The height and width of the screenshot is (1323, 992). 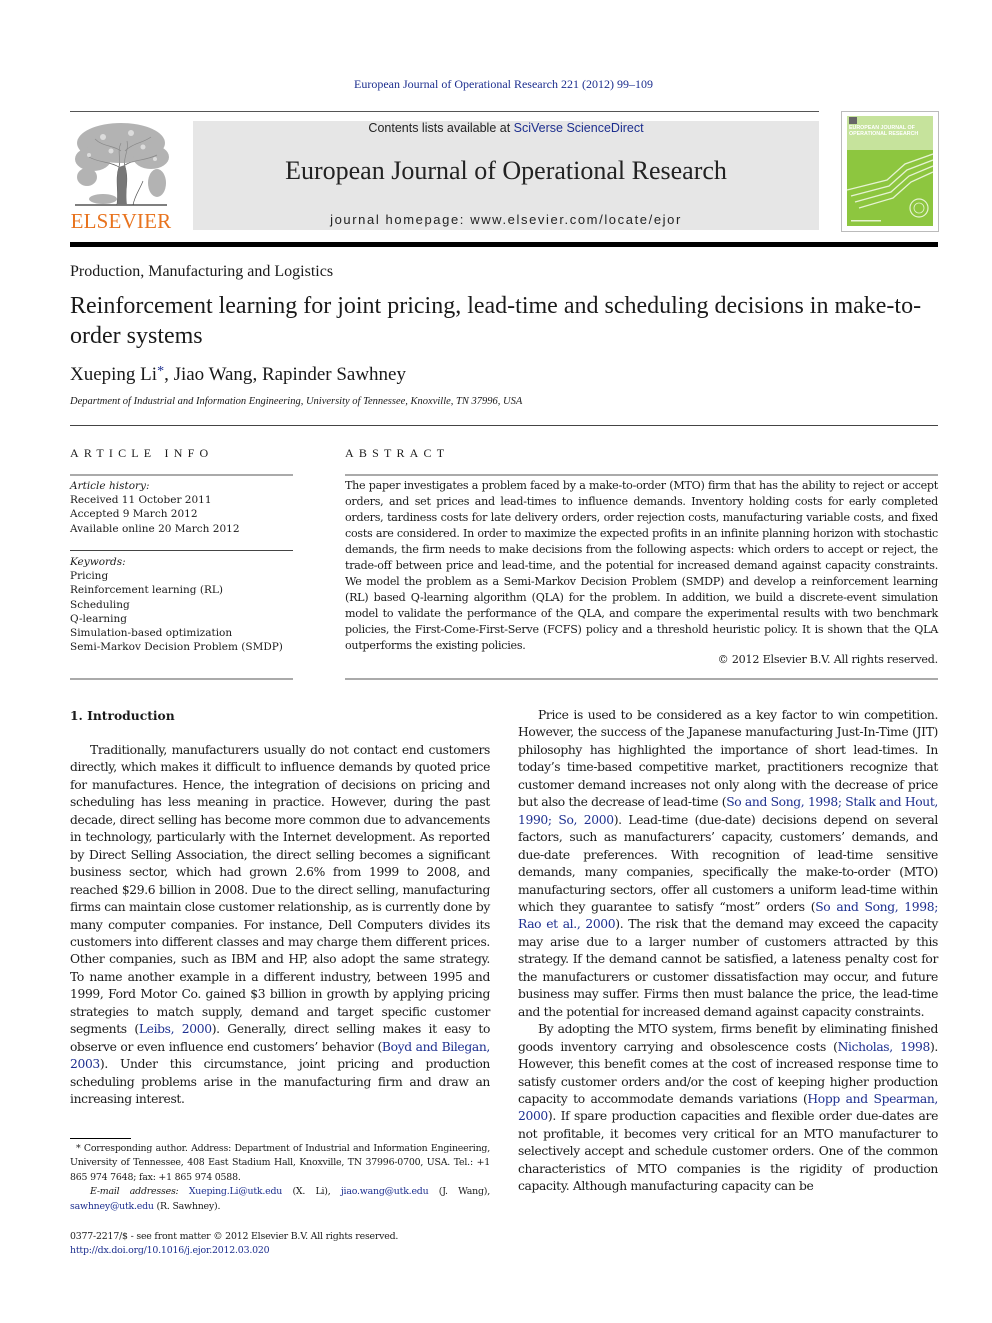 What do you see at coordinates (155, 528) in the screenshot?
I see `history-item: Available online 20 March 2012` at bounding box center [155, 528].